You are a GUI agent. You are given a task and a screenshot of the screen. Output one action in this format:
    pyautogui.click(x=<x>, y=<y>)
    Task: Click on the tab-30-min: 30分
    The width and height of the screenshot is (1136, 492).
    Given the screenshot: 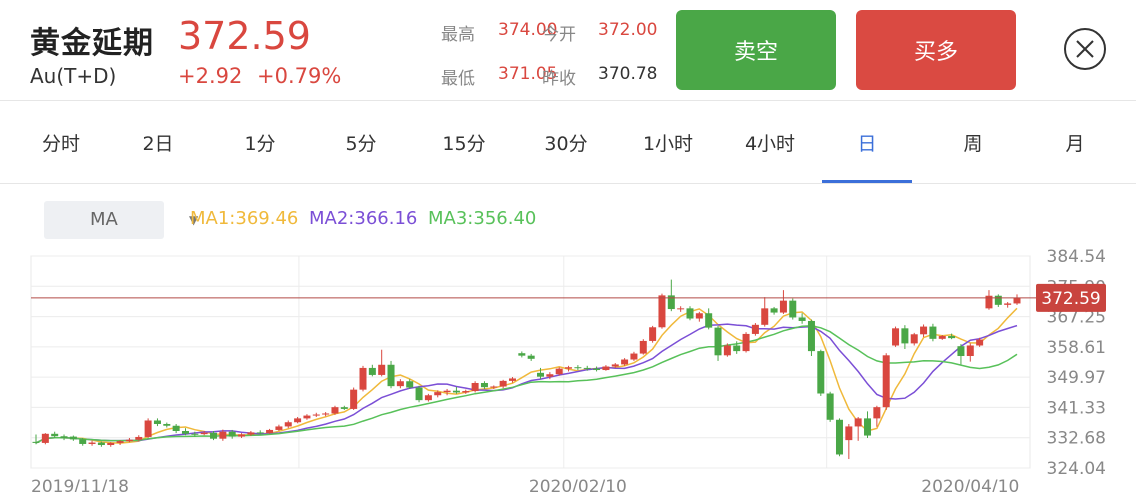 What is the action you would take?
    pyautogui.click(x=566, y=142)
    